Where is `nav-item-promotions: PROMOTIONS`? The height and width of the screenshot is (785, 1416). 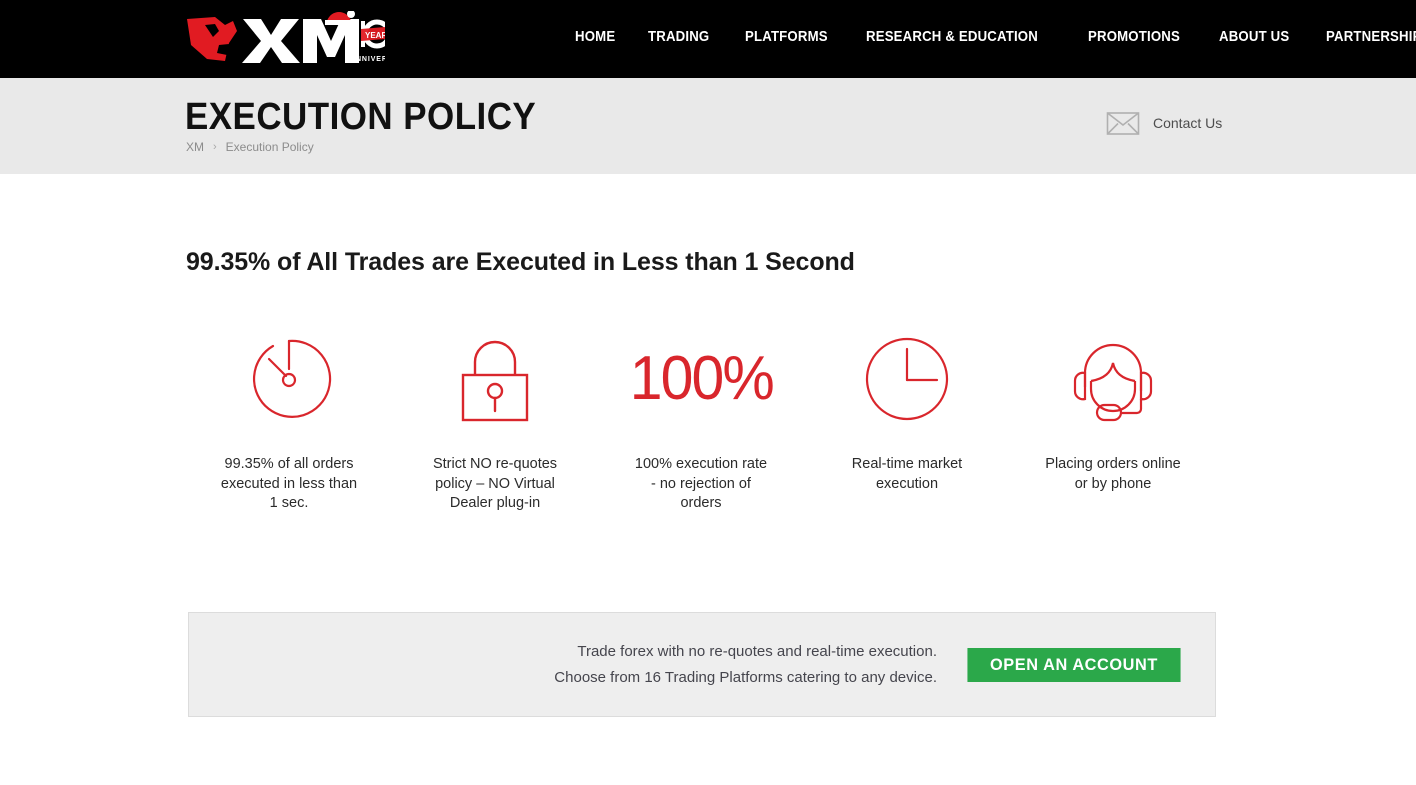
nav-item-promotions: PROMOTIONS is located at coordinates (1134, 36).